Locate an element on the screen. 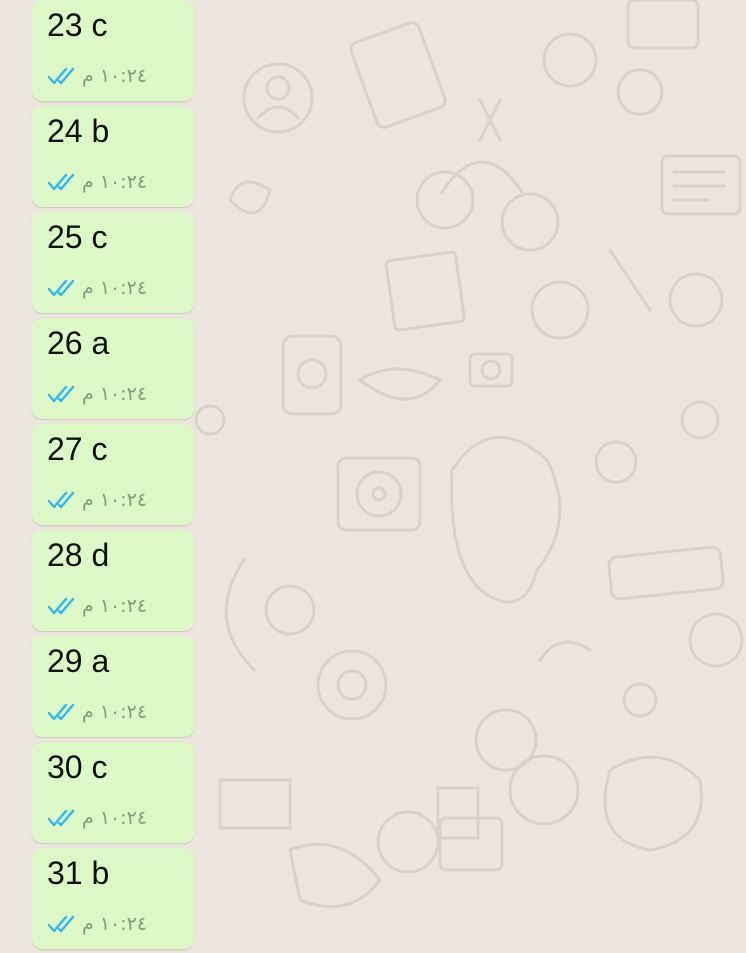 This screenshot has height=953, width=746. message-bubble: 27 c ١٠:٢٤ م is located at coordinates (113, 474).